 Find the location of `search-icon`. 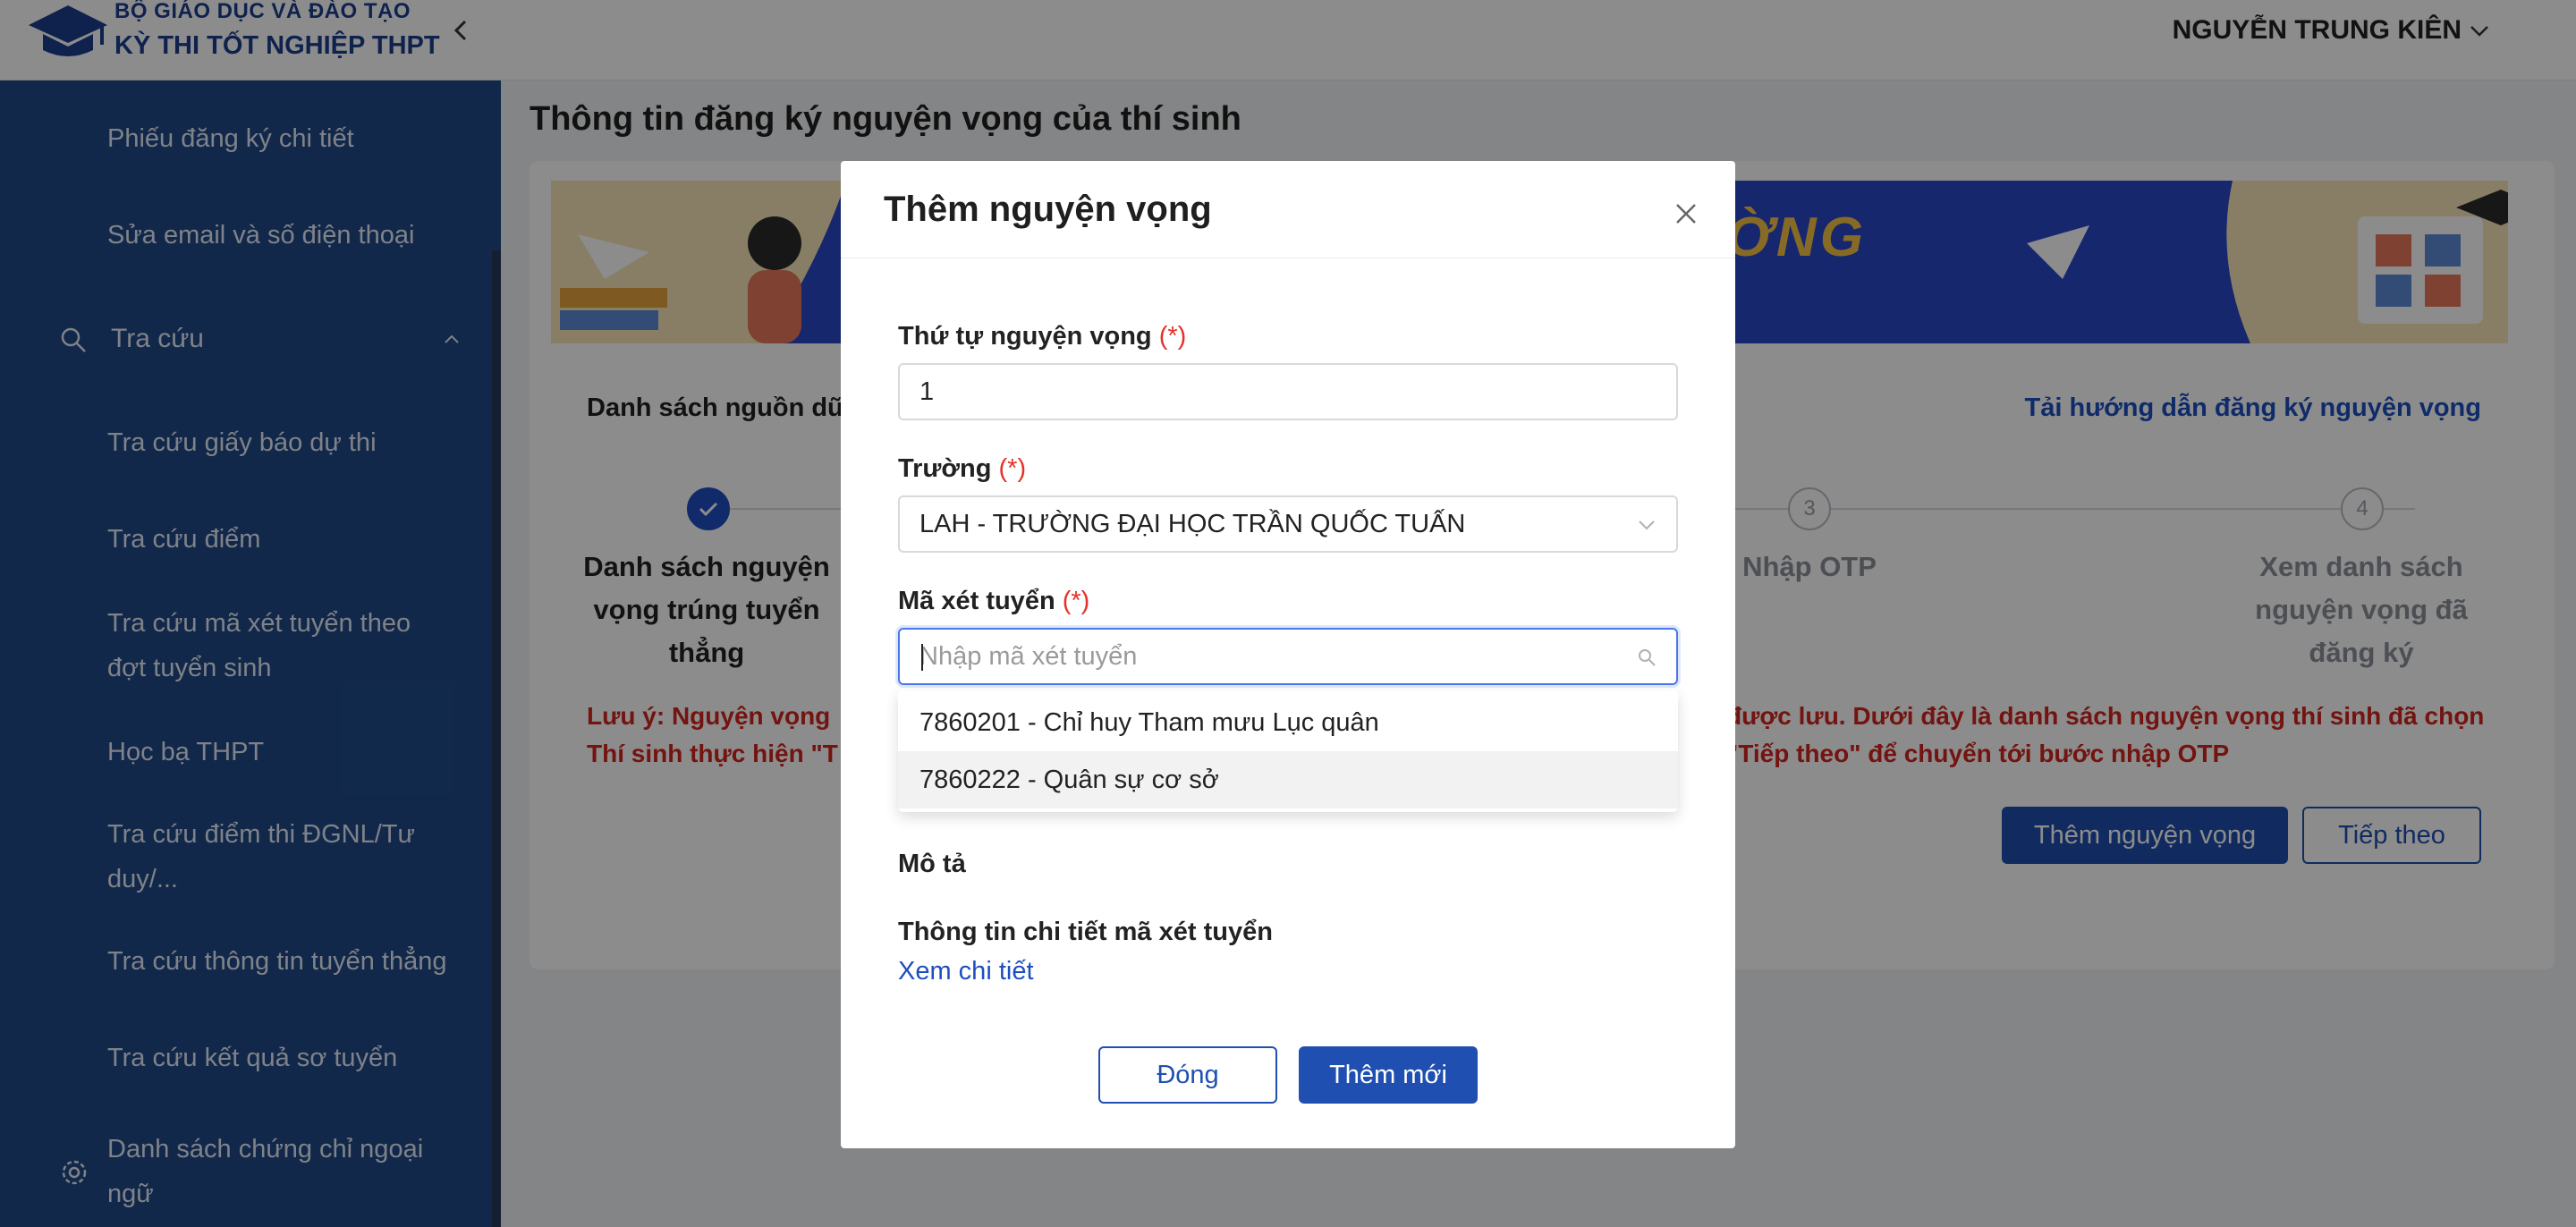

search-icon is located at coordinates (1647, 657).